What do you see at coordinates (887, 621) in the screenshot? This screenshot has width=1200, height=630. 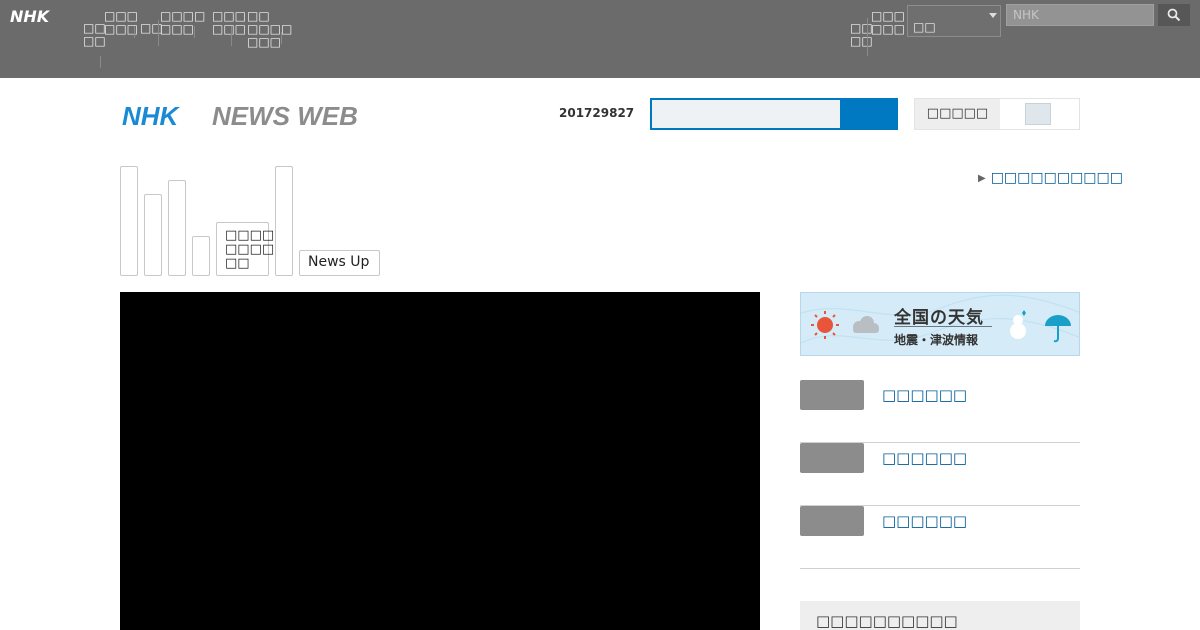 I see `sidebar-section-title: □□□□□□□□□□` at bounding box center [887, 621].